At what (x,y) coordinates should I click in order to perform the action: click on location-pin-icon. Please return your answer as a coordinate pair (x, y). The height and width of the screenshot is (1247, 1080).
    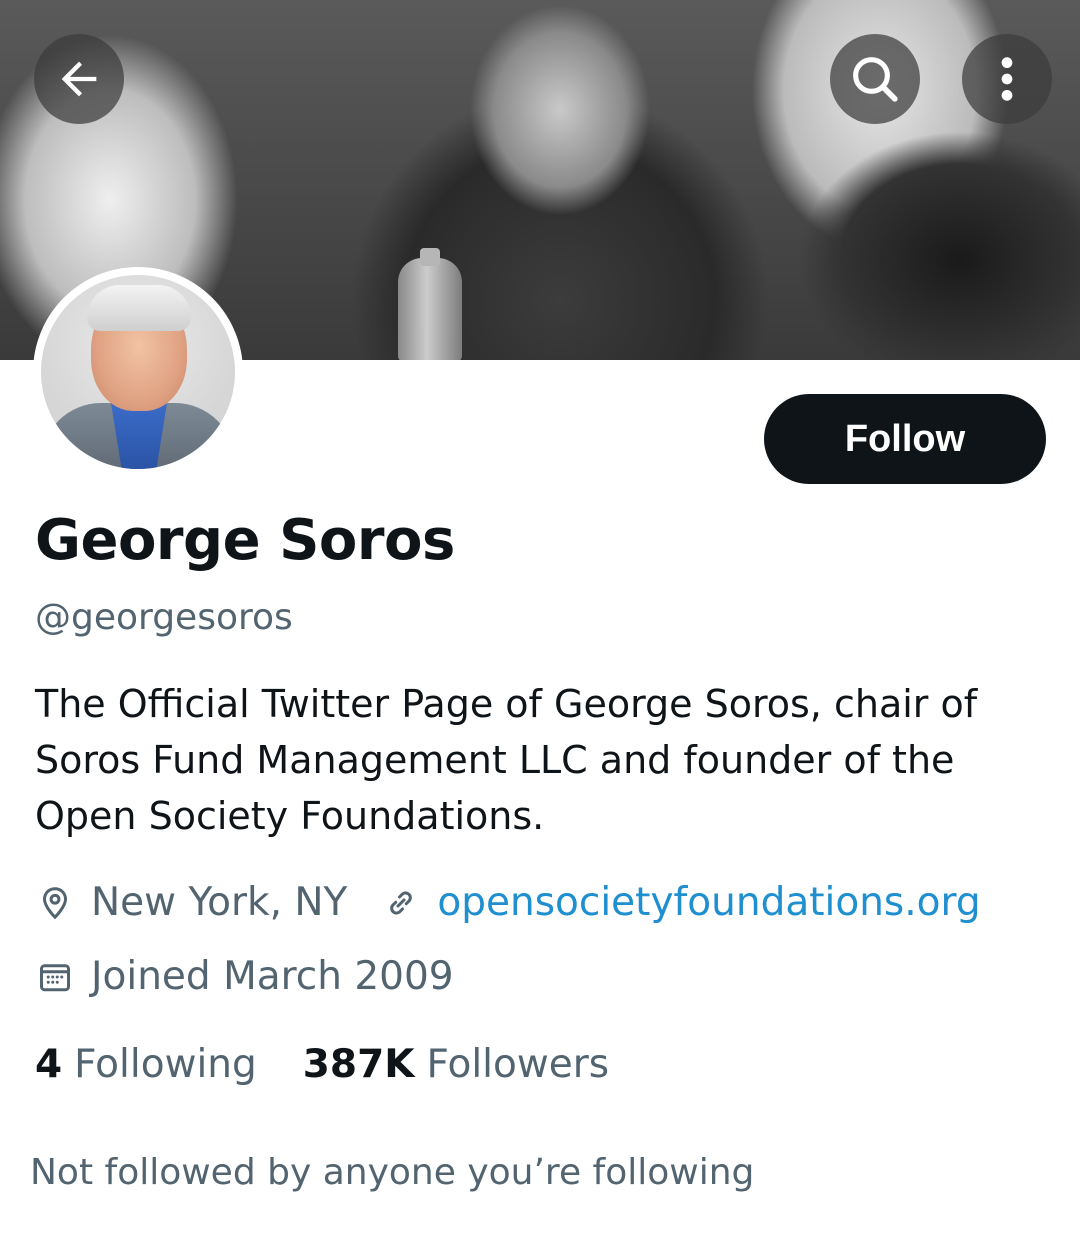
    Looking at the image, I should click on (55, 903).